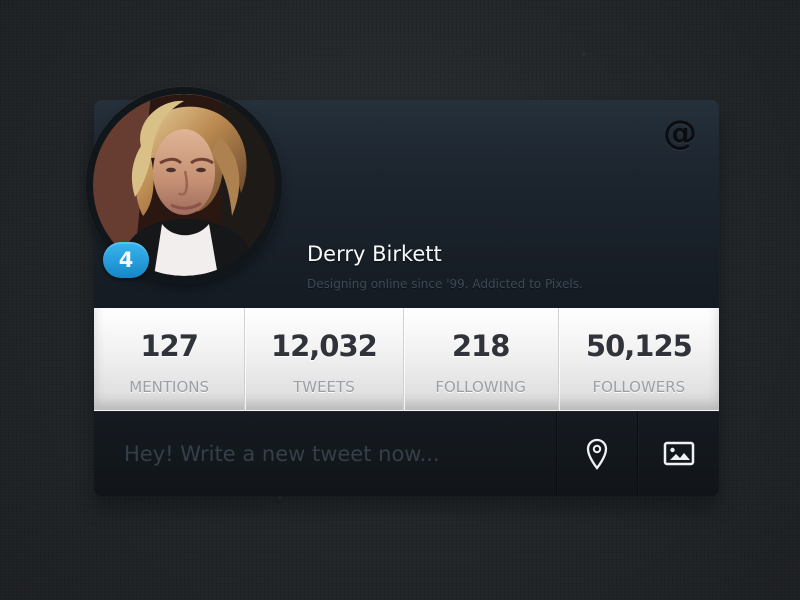 The image size is (800, 600). What do you see at coordinates (639, 387) in the screenshot?
I see `stat-label: FOLLOWERS` at bounding box center [639, 387].